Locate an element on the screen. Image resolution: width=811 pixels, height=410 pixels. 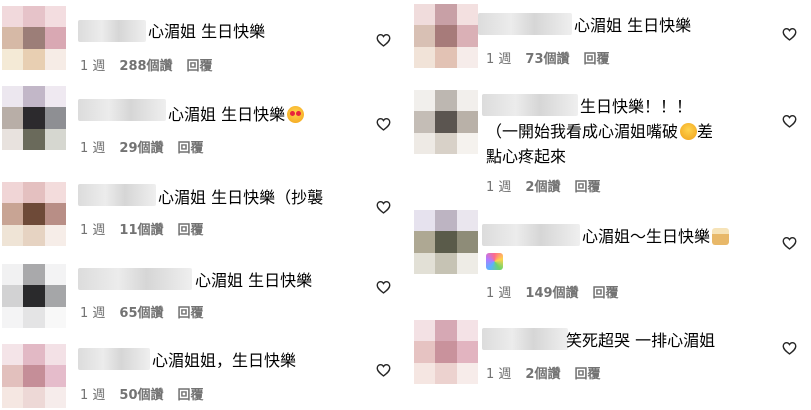
like-count: 50個讚 is located at coordinates (141, 395).